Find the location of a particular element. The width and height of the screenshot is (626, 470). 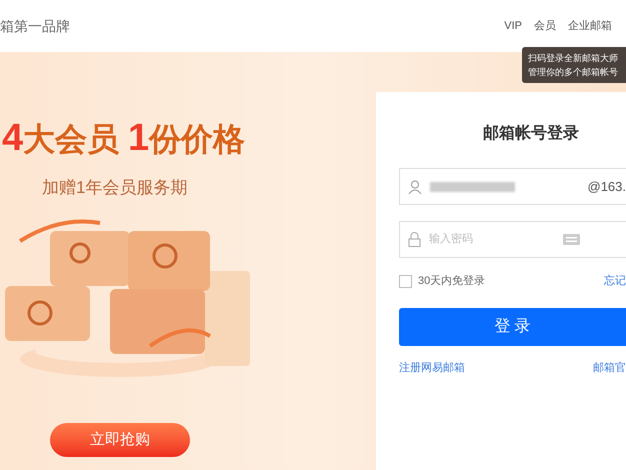

promo-subtitle: 加赠1年会员服务期 is located at coordinates (115, 188).